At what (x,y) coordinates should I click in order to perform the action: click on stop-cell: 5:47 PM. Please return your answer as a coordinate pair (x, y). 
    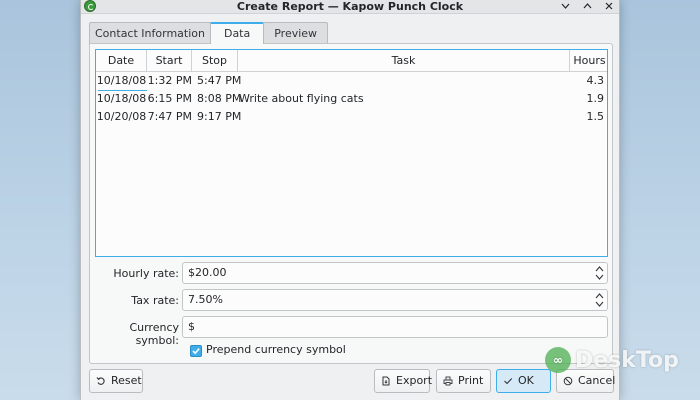
    Looking at the image, I should click on (219, 80).